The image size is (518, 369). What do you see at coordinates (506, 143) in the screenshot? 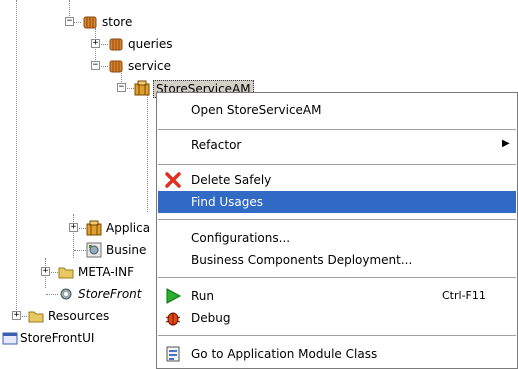
I see `submenu-arrow-icon: ▶` at bounding box center [506, 143].